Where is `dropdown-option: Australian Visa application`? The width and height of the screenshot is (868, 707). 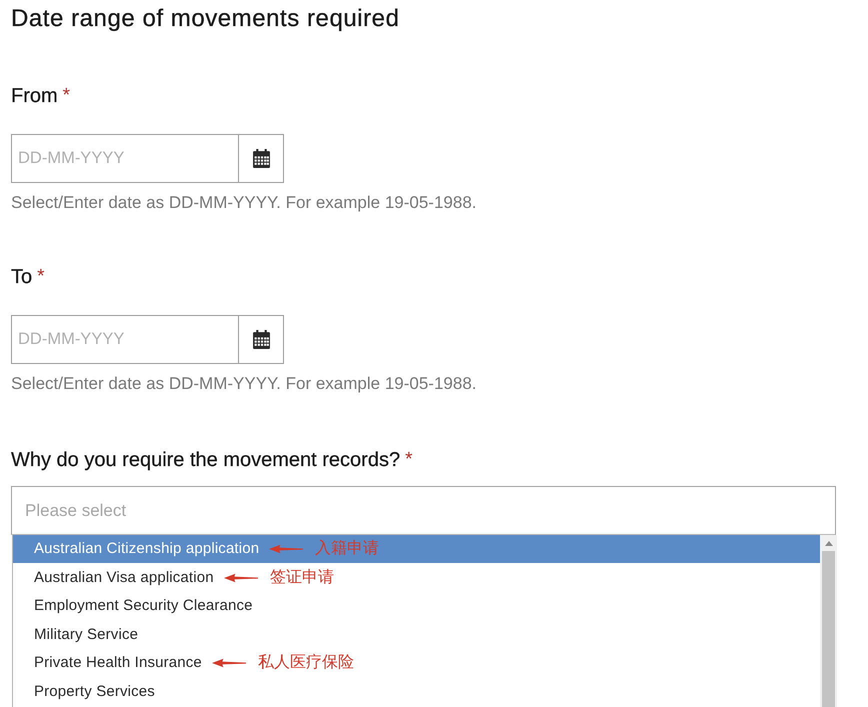
dropdown-option: Australian Visa application is located at coordinates (115, 578).